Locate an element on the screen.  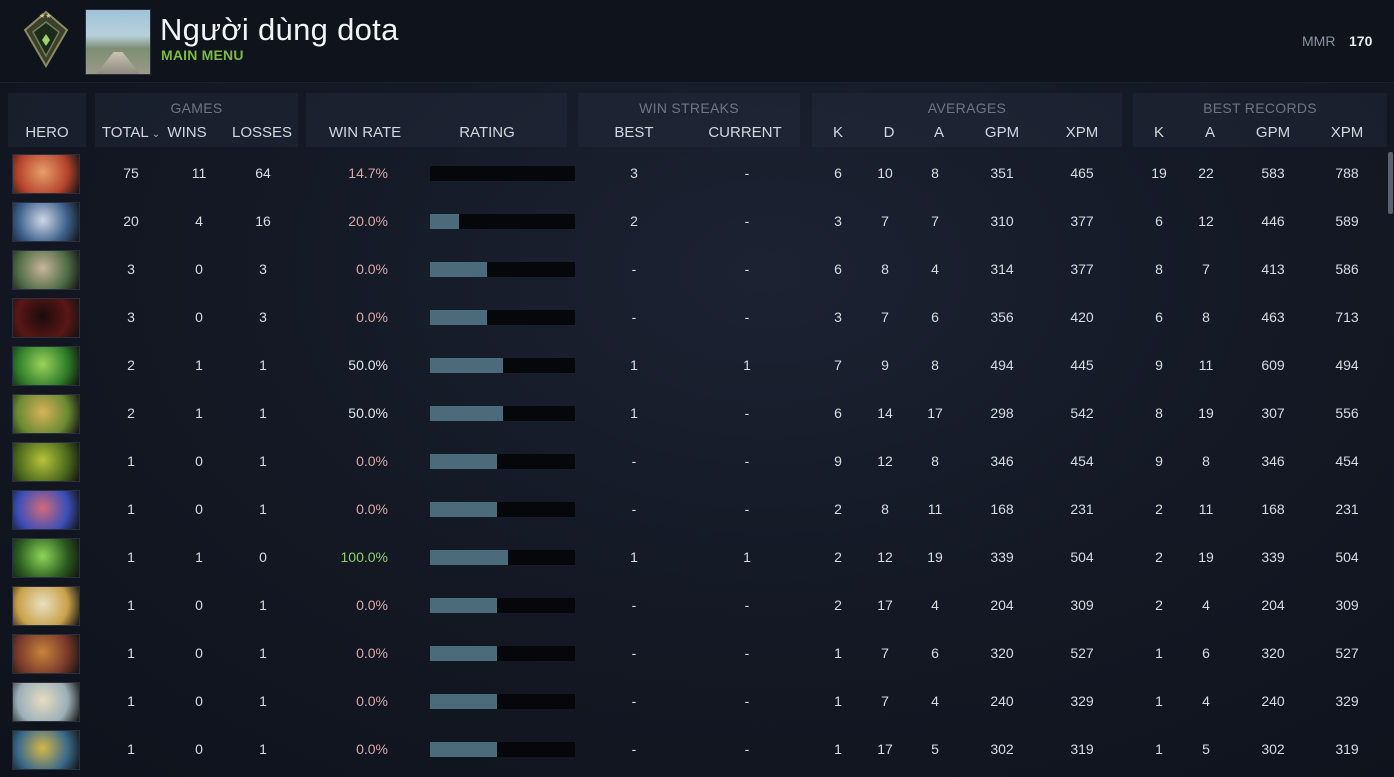
table-row: 1 0 1 - - 9 12 8 346 454 9 8 346 454 0.0% is located at coordinates (697, 462).